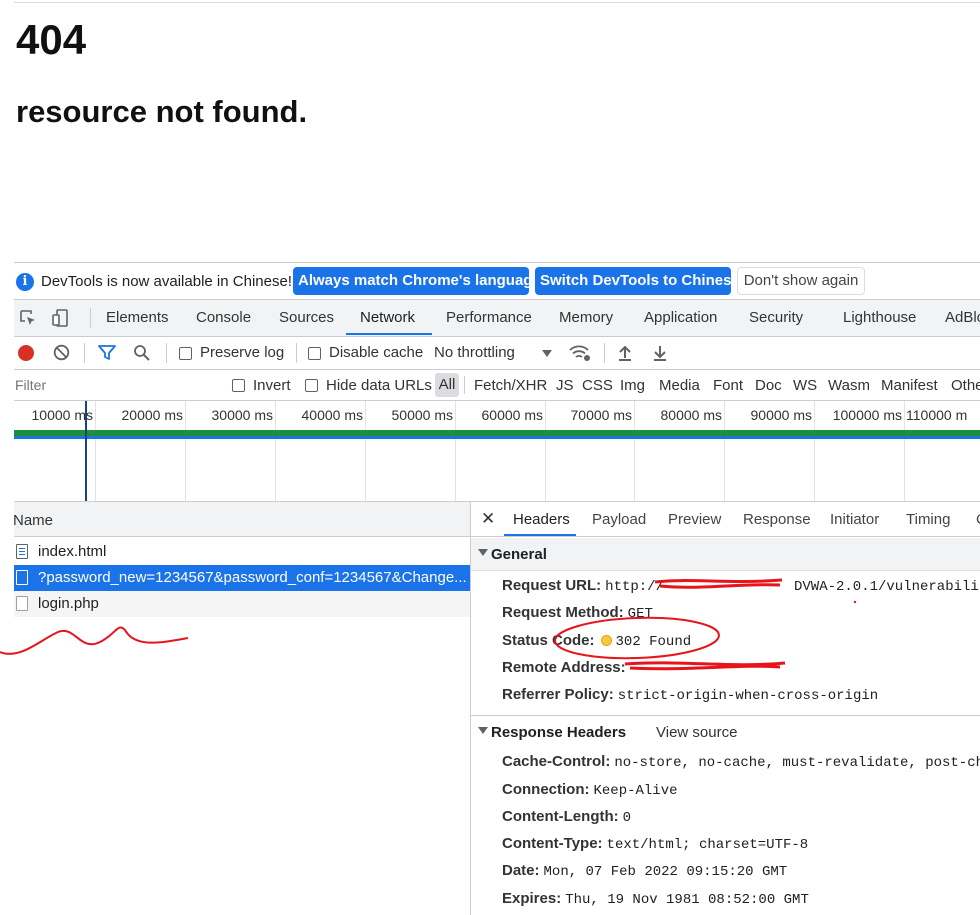 This screenshot has height=915, width=980. Describe the element at coordinates (879, 317) in the screenshot. I see `tab-lighthouse: Lighthouse` at that location.